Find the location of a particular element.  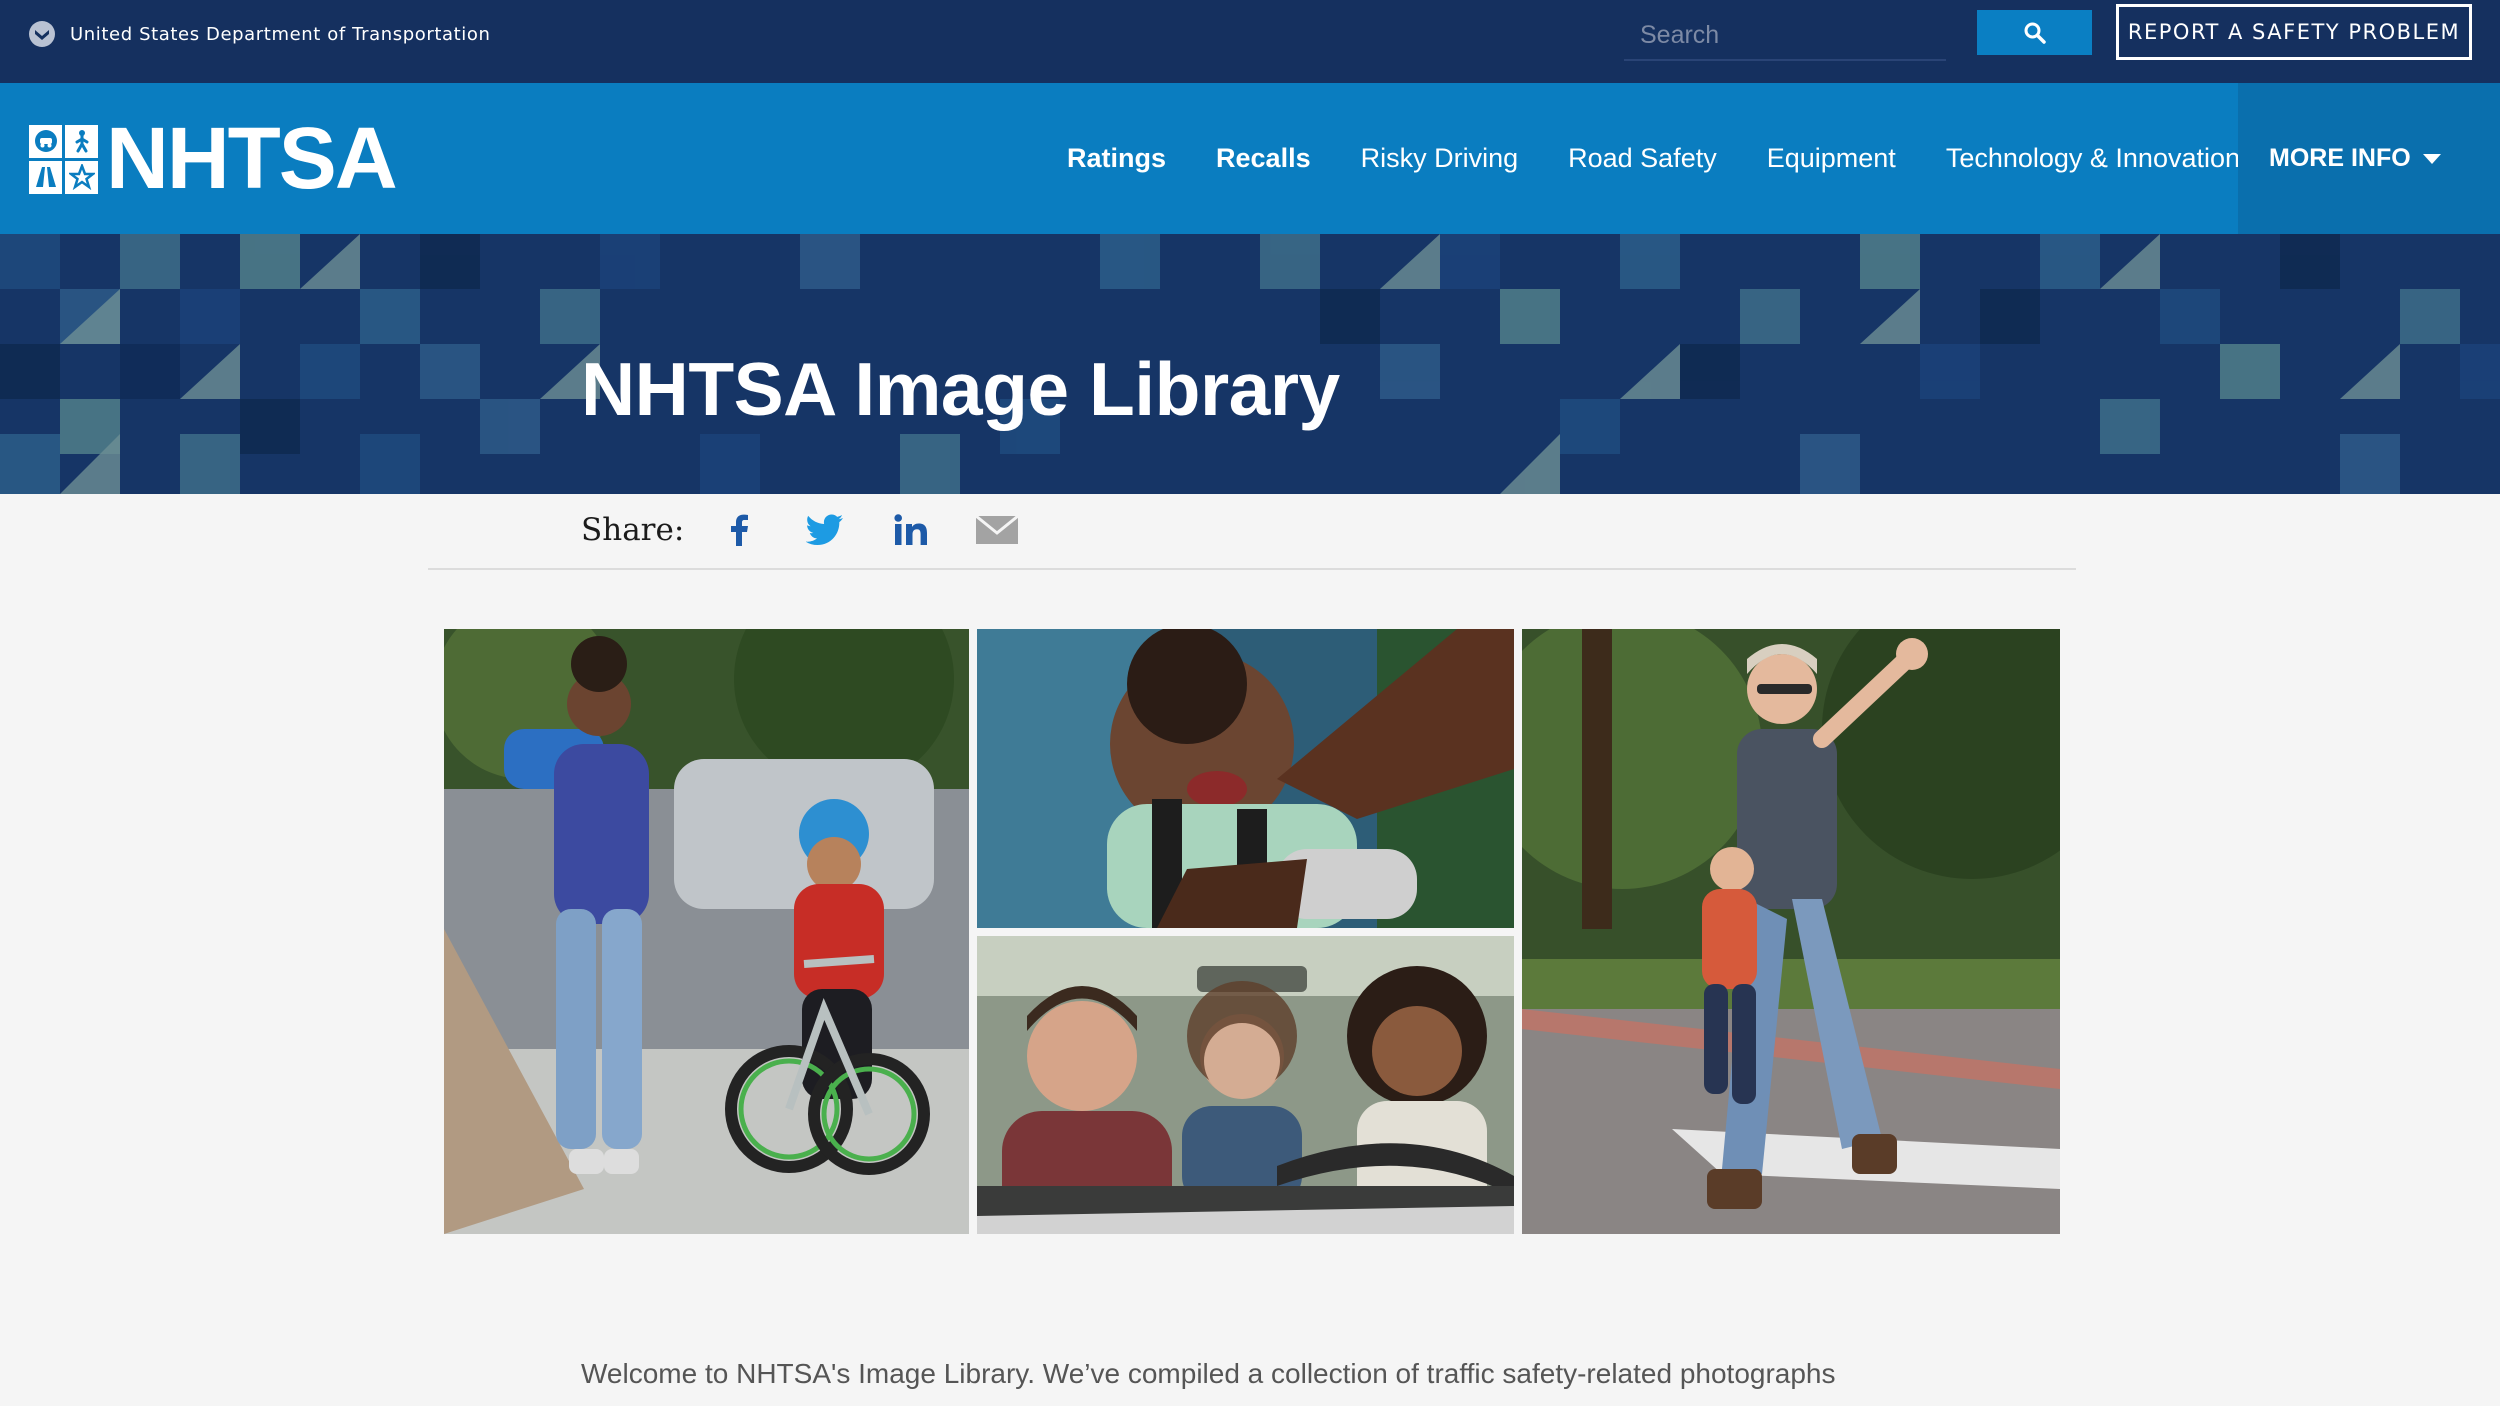

report-safety-problem-button: REPORT A SAFETY PROBLEM is located at coordinates (2294, 32).